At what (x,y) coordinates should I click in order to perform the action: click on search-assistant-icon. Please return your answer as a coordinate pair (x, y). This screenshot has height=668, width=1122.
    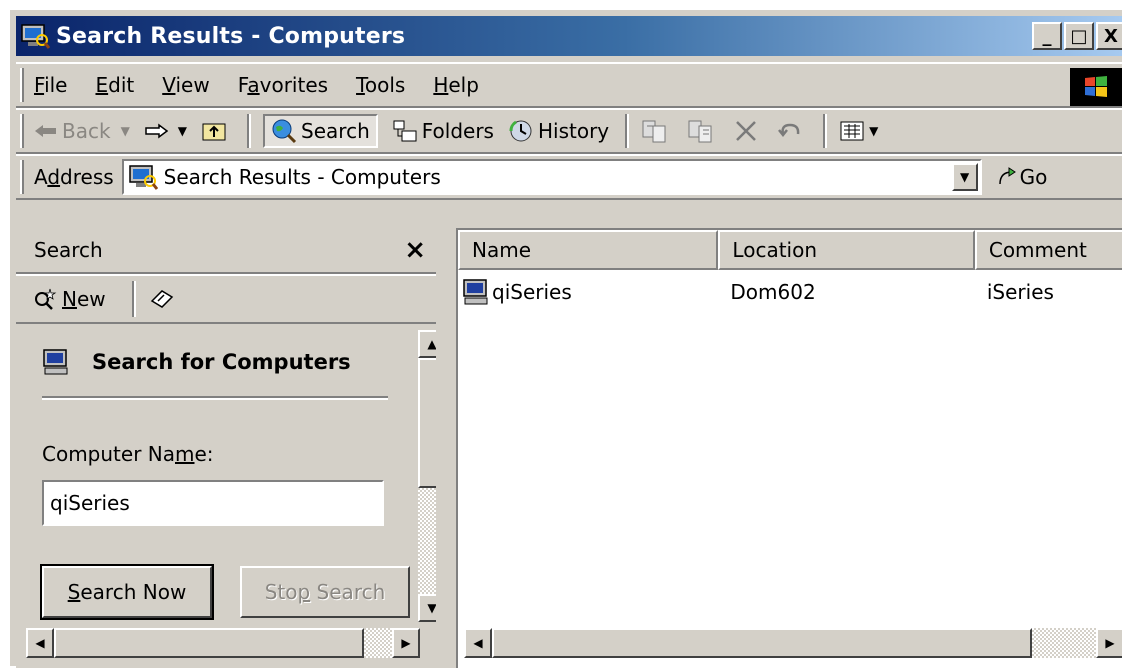
    Looking at the image, I should click on (161, 299).